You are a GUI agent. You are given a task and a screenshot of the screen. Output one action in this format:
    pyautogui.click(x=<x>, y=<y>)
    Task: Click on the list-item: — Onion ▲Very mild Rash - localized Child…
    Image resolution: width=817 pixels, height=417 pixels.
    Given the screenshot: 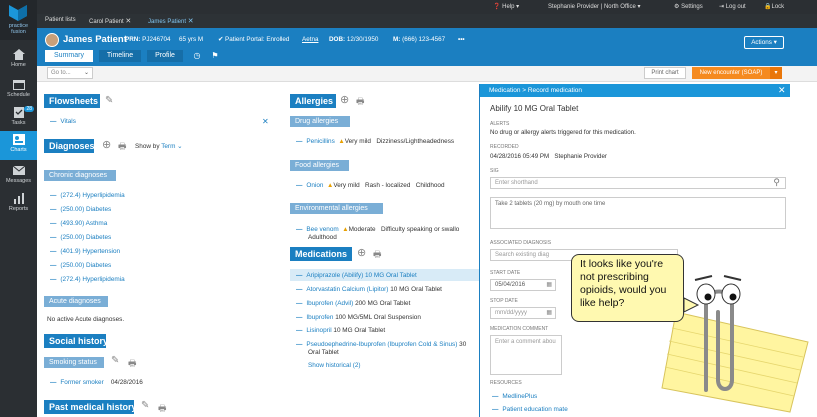 What is the action you would take?
    pyautogui.click(x=370, y=186)
    